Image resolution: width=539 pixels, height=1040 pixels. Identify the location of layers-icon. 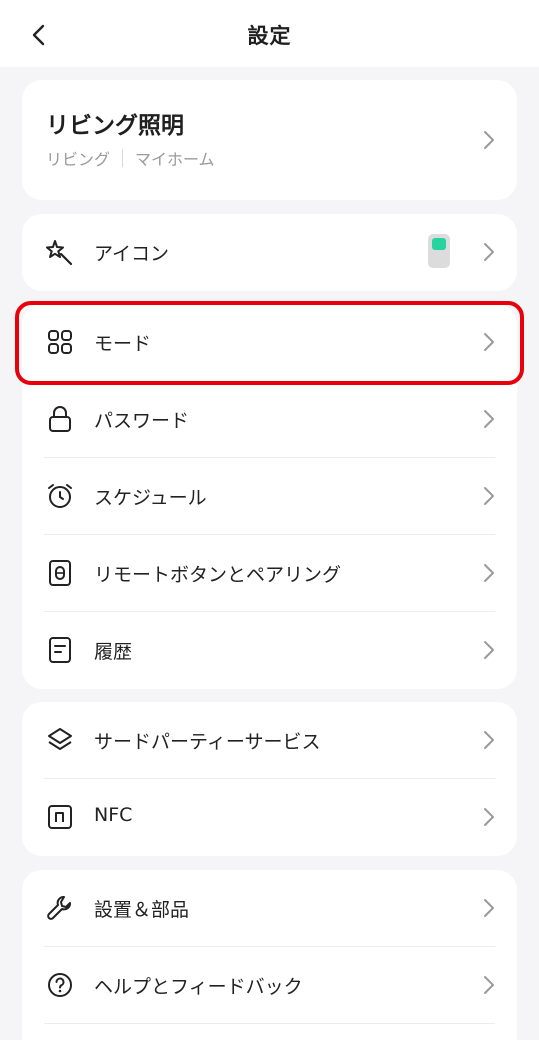
(60, 740).